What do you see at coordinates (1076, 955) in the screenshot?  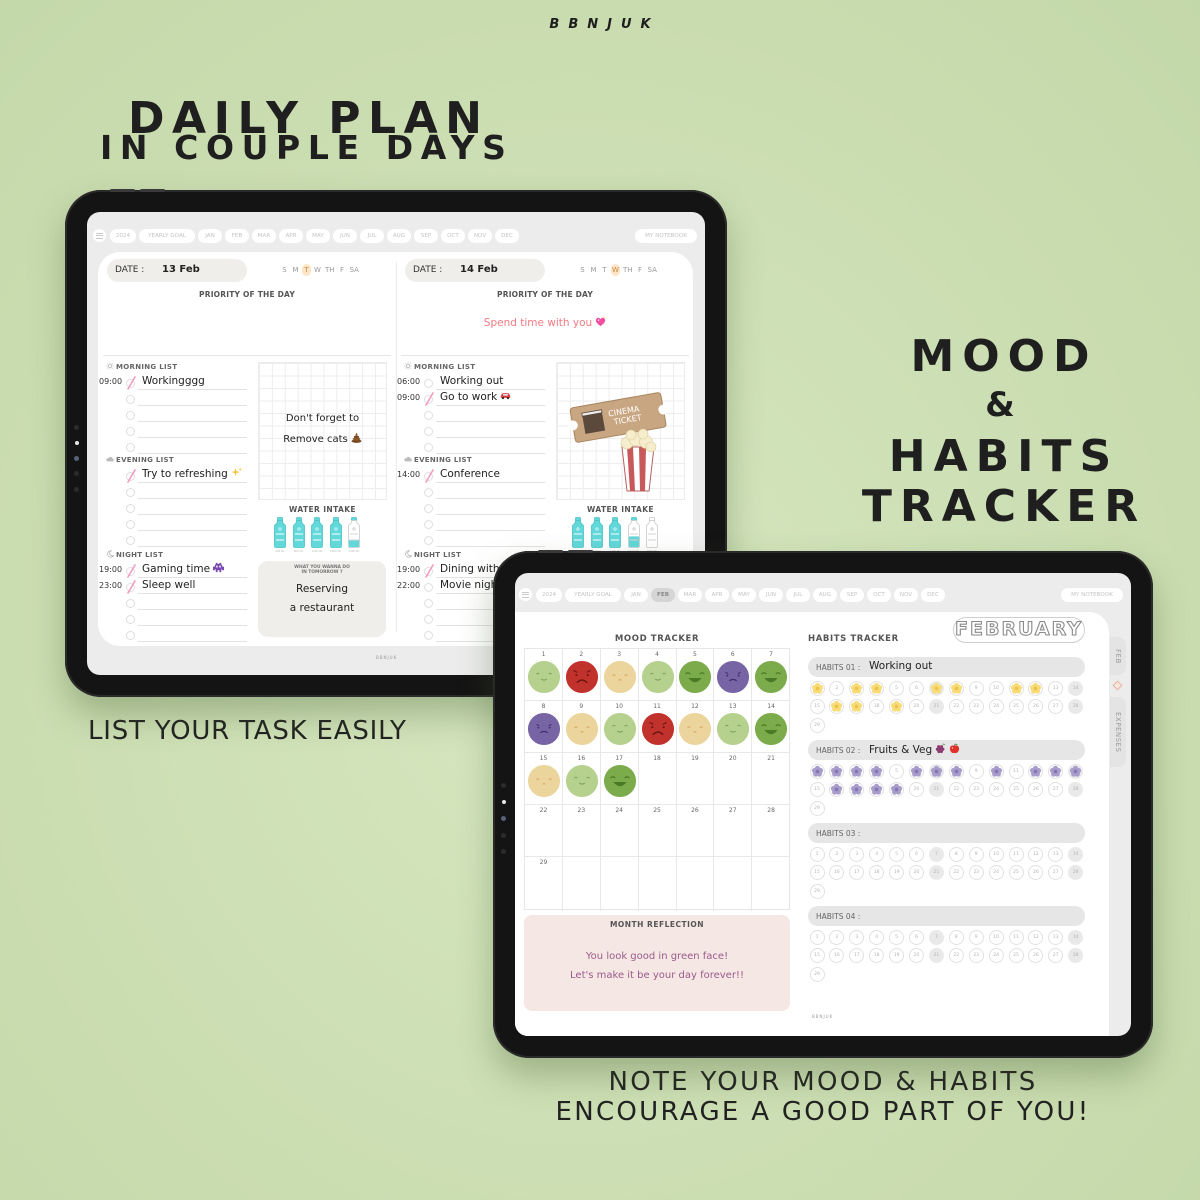 I see `habit-day-checkbox: 28` at bounding box center [1076, 955].